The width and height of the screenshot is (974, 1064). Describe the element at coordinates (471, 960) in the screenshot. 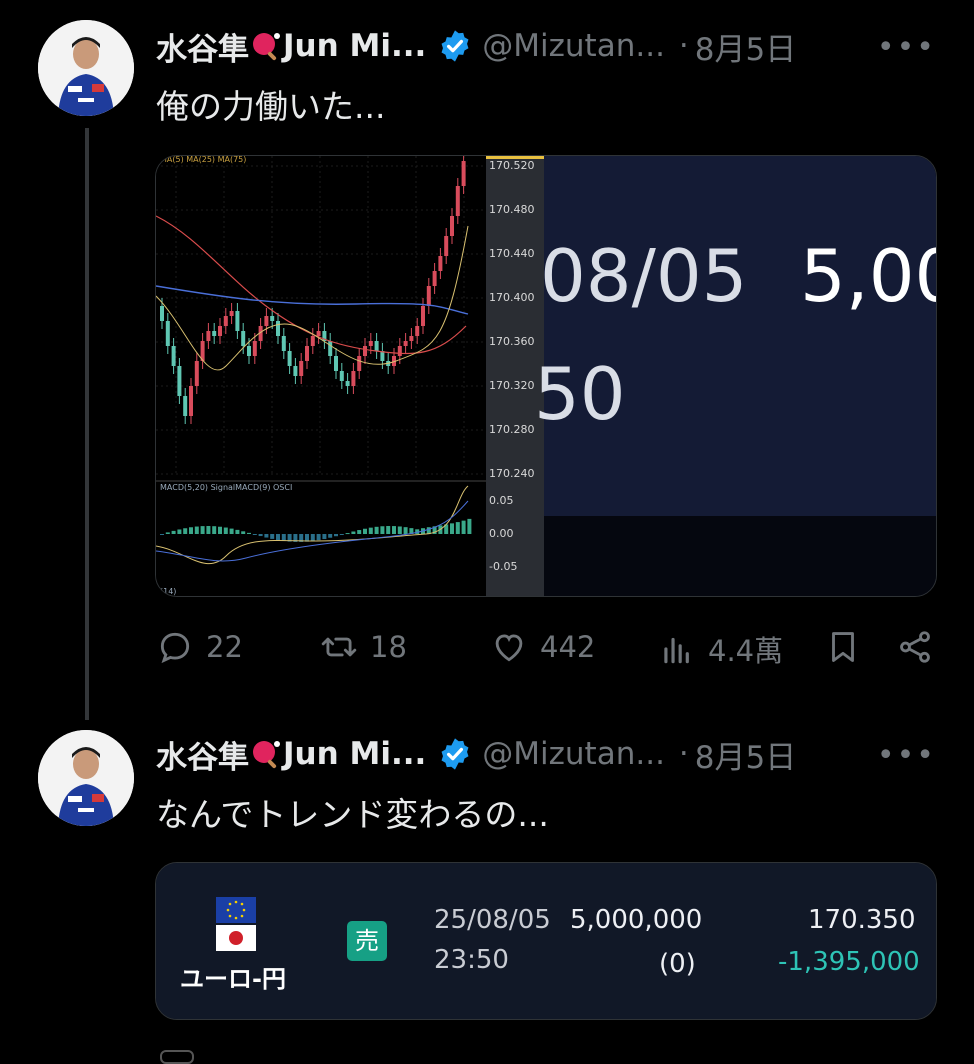

I see `trade-time: 23:50` at that location.